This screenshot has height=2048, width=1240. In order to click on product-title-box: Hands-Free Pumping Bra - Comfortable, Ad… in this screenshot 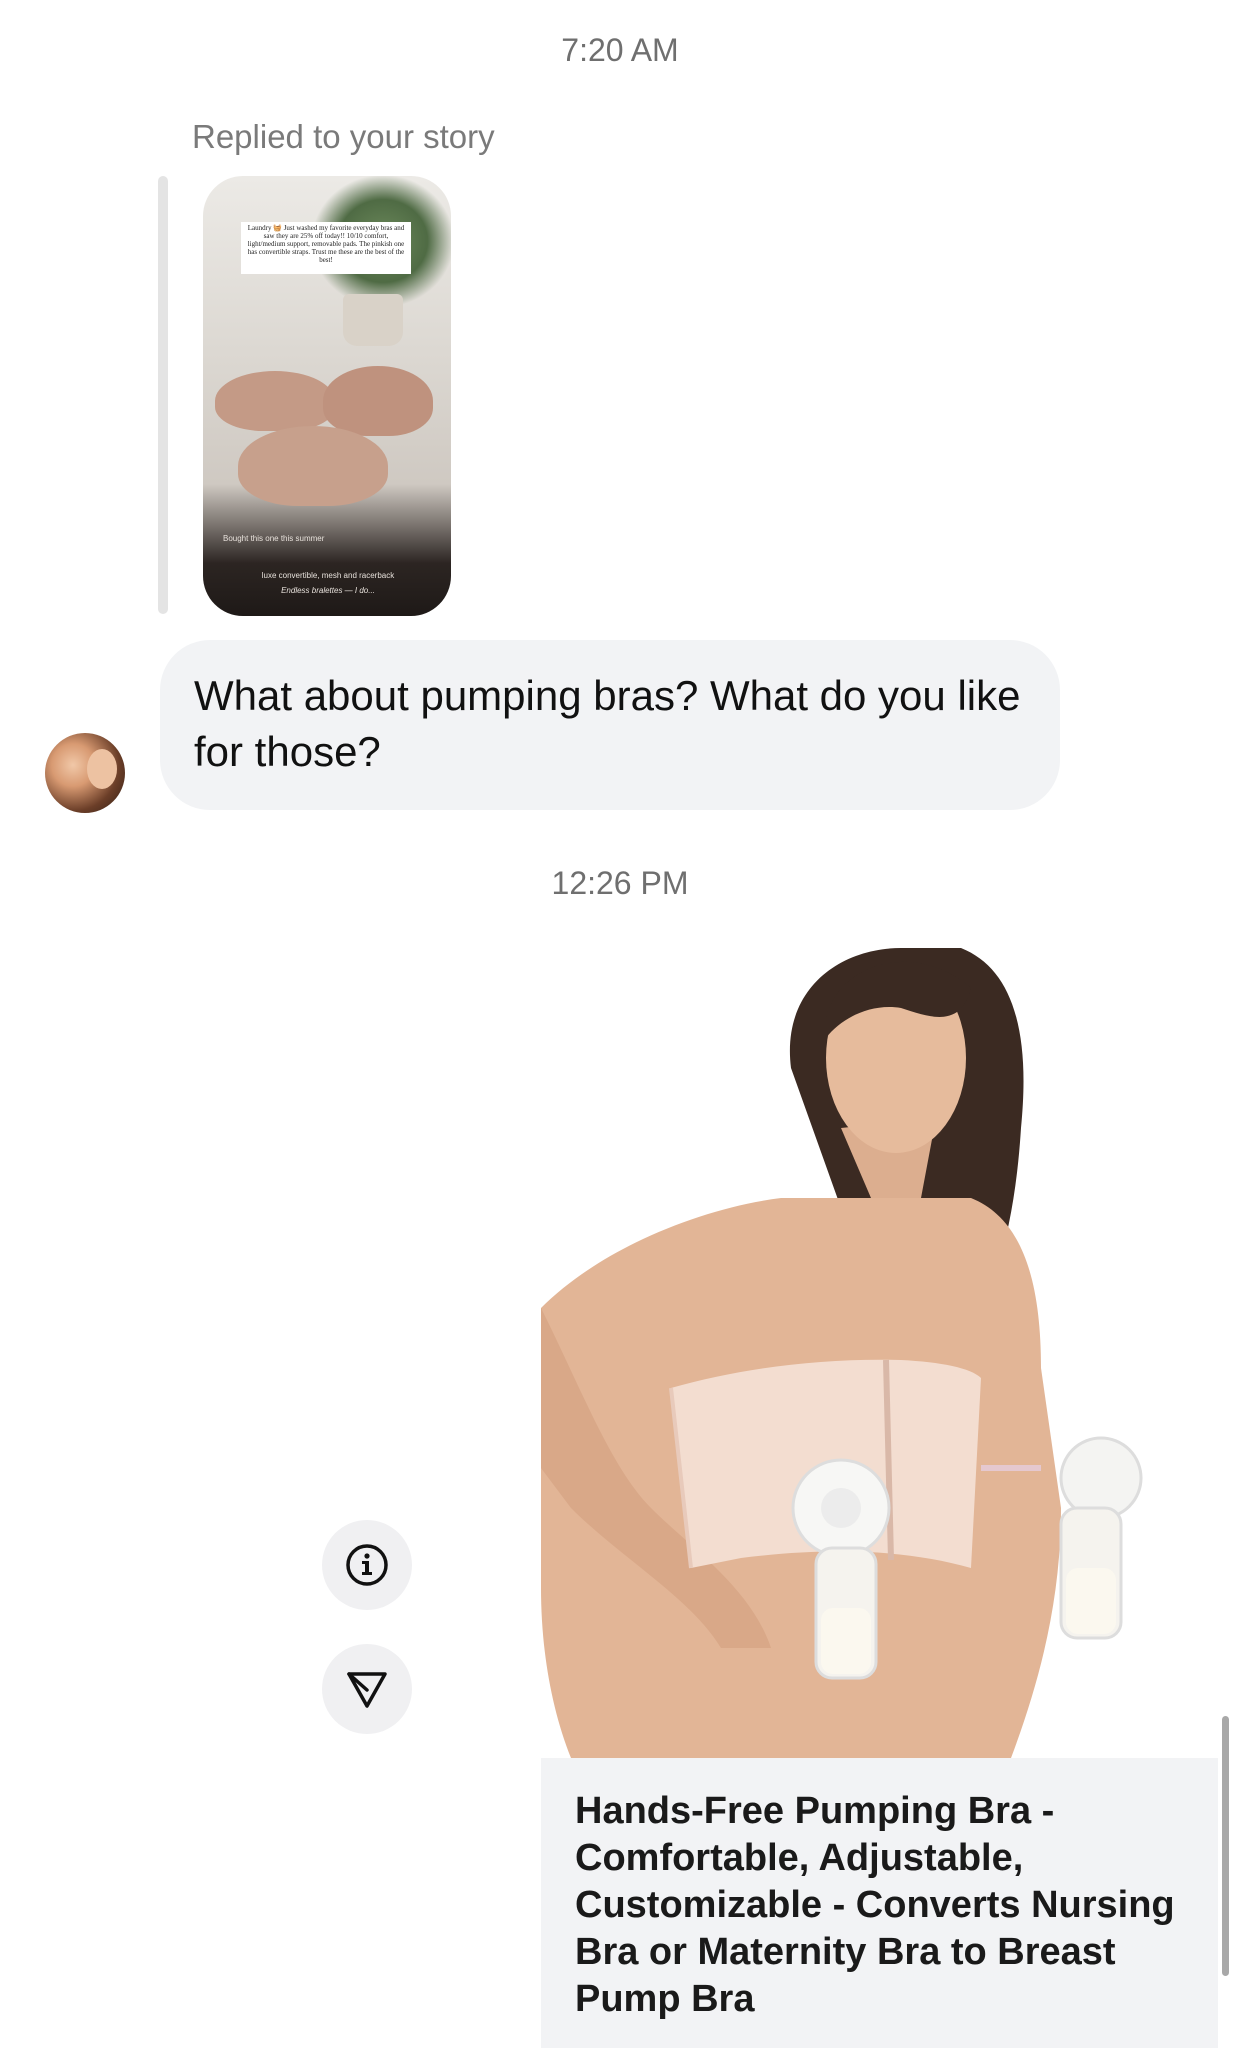, I will do `click(879, 1903)`.